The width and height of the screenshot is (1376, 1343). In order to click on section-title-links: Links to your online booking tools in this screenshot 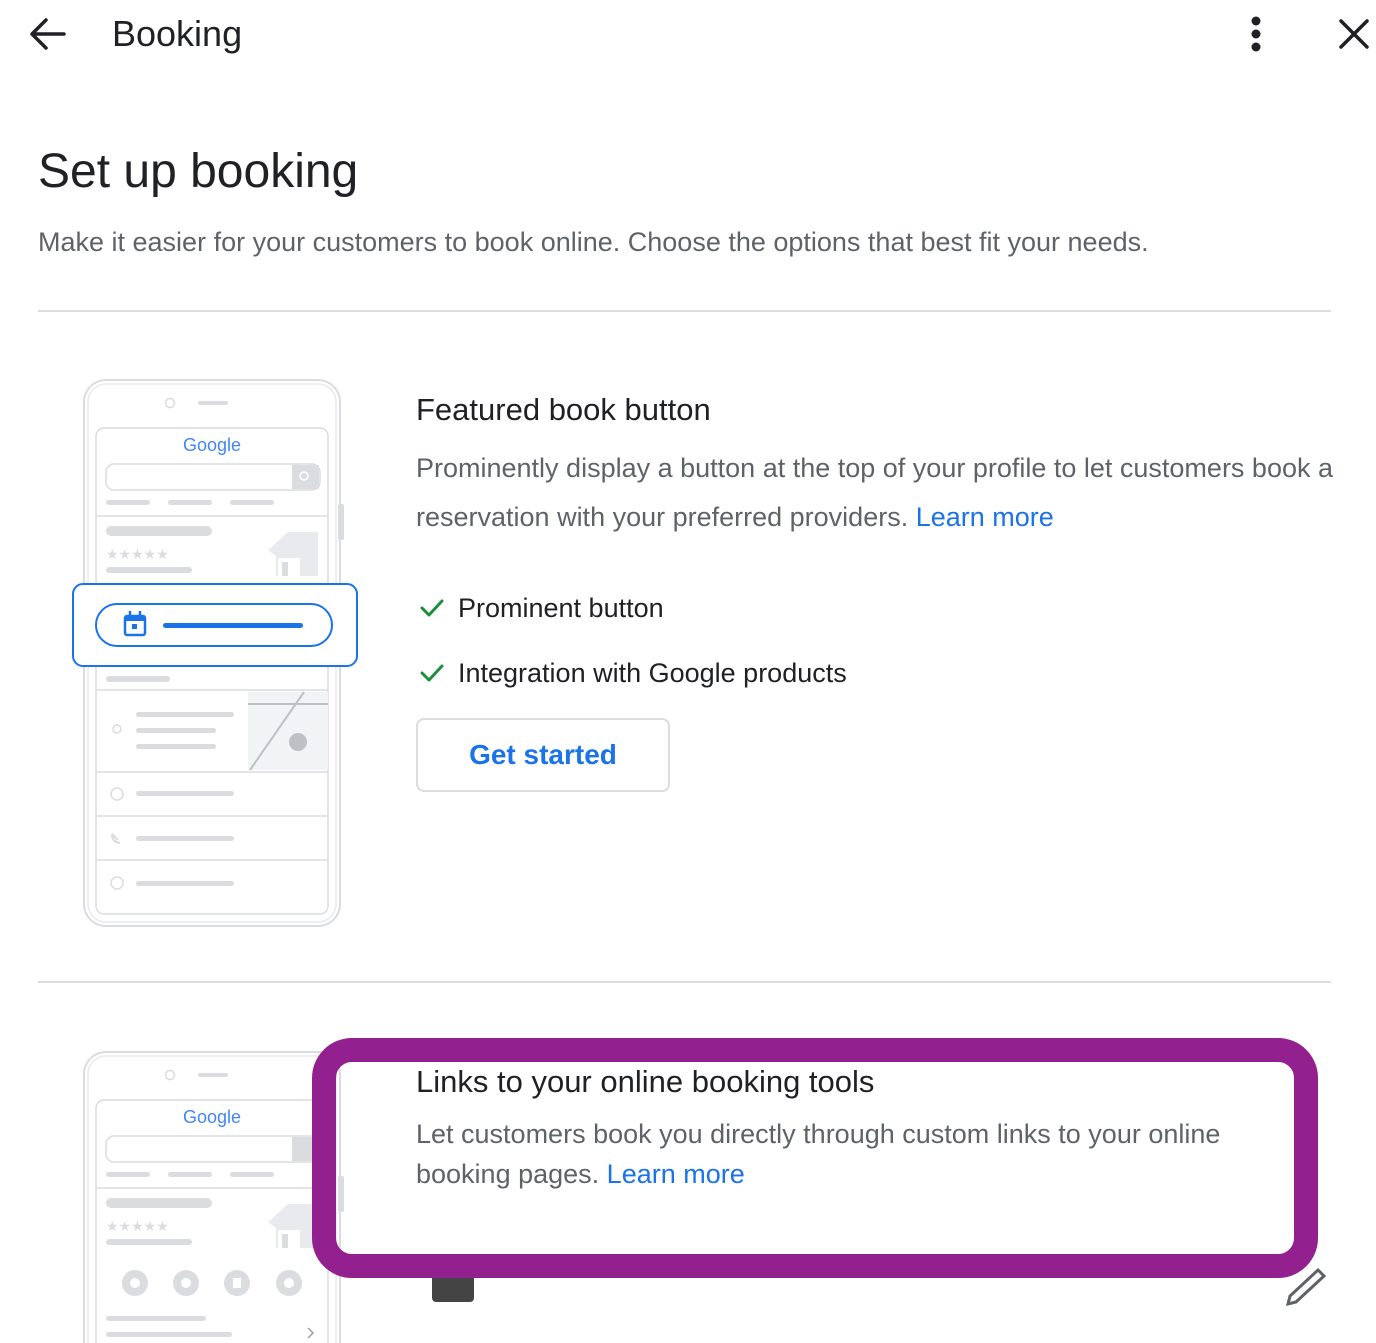, I will do `click(645, 1081)`.